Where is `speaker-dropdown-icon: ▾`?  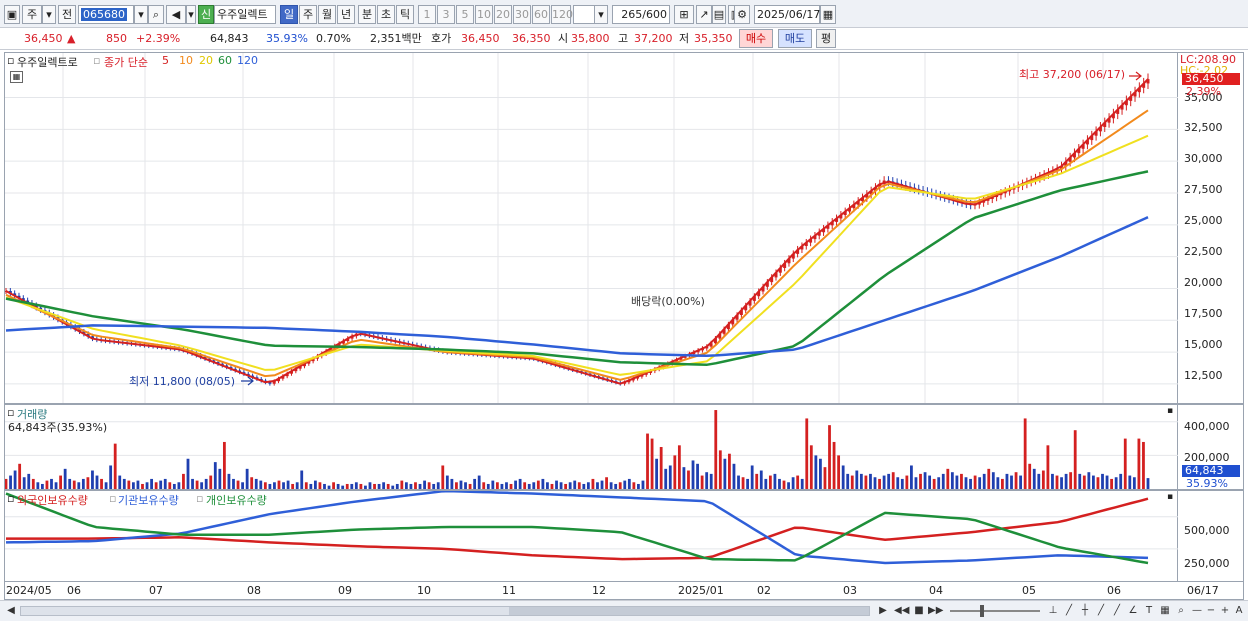
speaker-dropdown-icon: ▾ is located at coordinates (191, 14).